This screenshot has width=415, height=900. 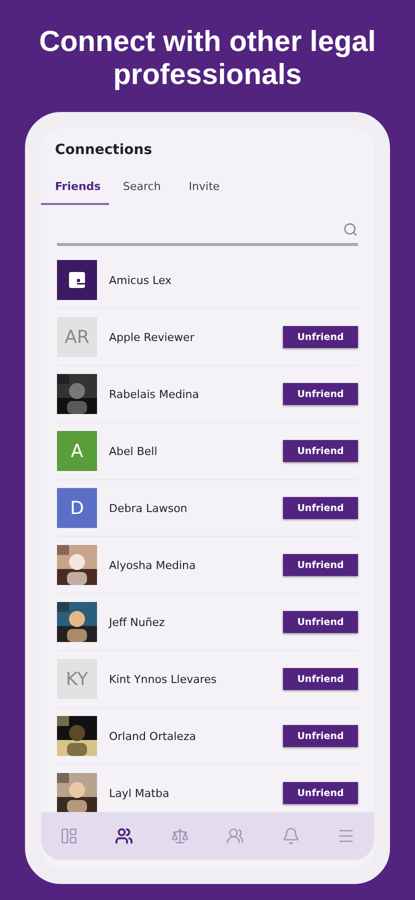 I want to click on friend-name: Rabelais Medina, so click(x=154, y=394).